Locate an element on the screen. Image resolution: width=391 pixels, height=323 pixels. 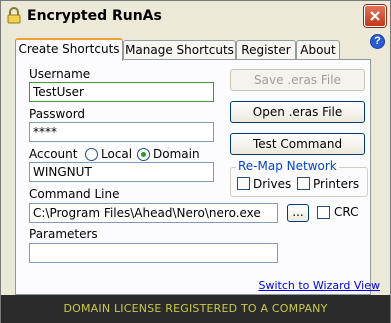
domain-input: WINGNUT is located at coordinates (121, 172).